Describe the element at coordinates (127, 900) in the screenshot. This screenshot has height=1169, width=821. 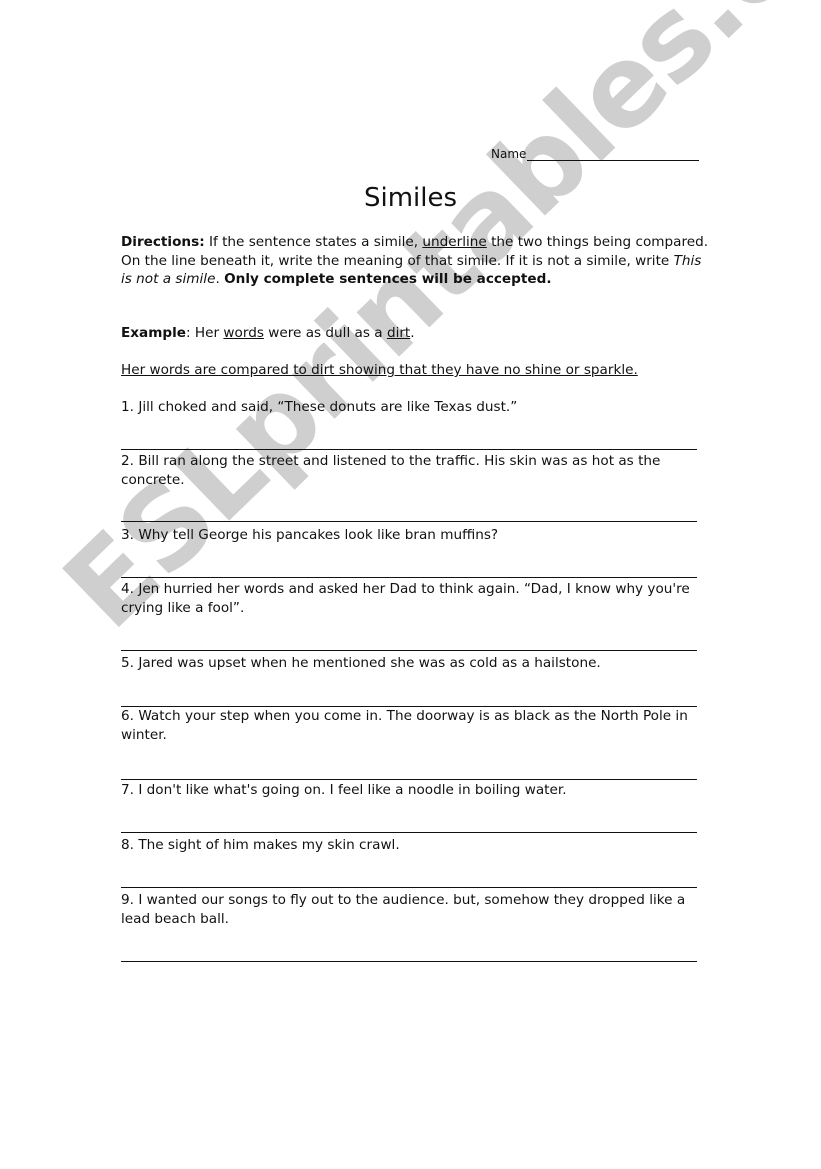
I see `question-number: 9.` at that location.